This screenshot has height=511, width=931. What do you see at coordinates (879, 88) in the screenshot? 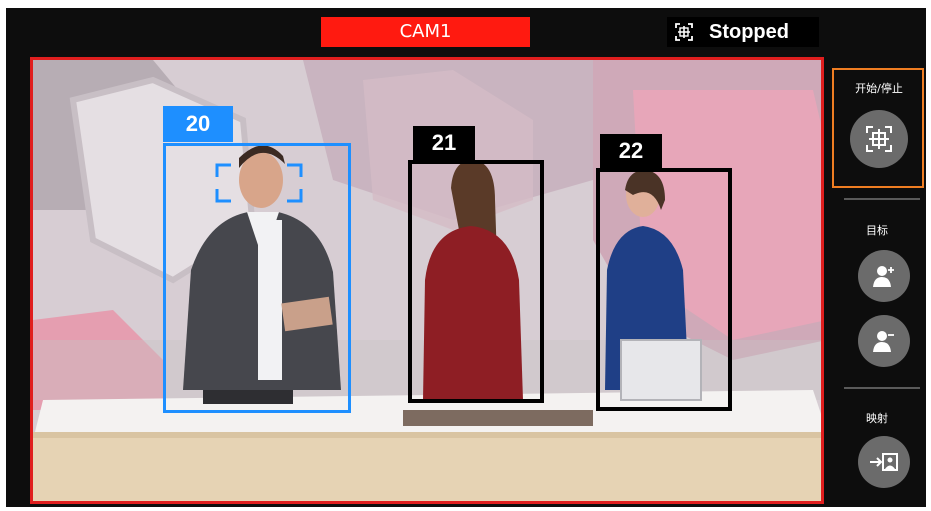
I see `start-stop-label: 开始/停止` at bounding box center [879, 88].